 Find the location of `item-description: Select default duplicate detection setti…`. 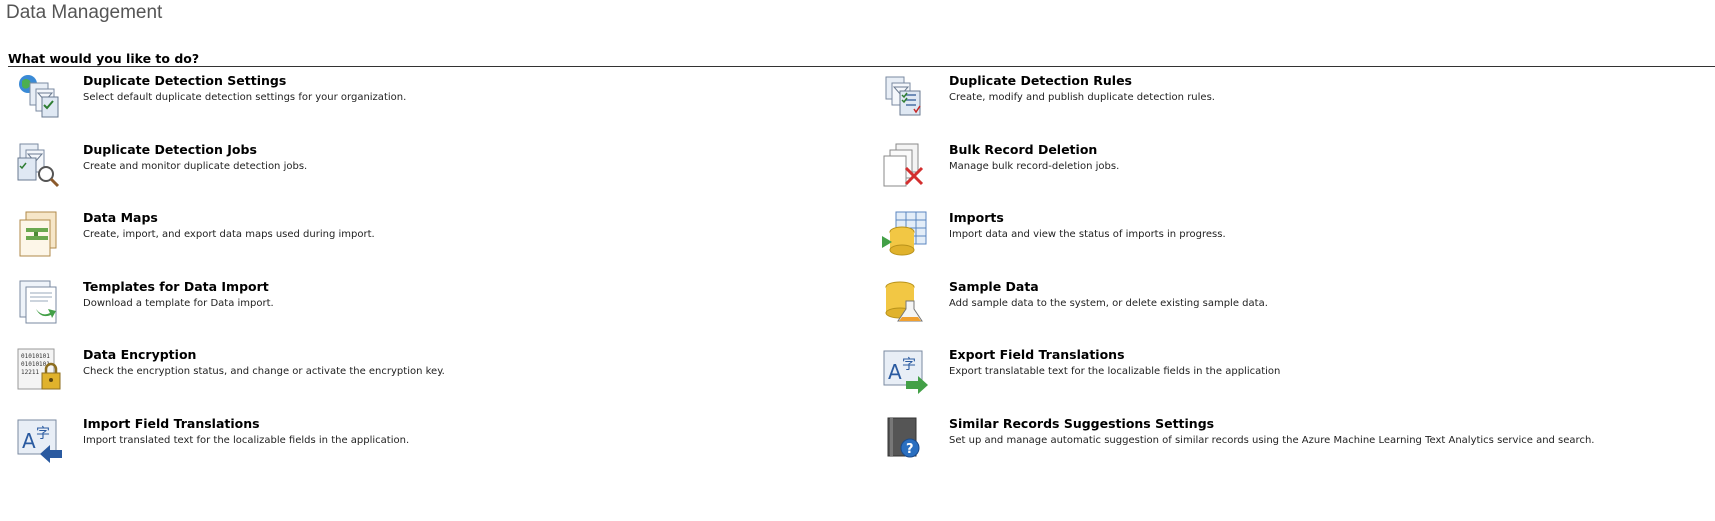

item-description: Select default duplicate detection setti… is located at coordinates (245, 97).